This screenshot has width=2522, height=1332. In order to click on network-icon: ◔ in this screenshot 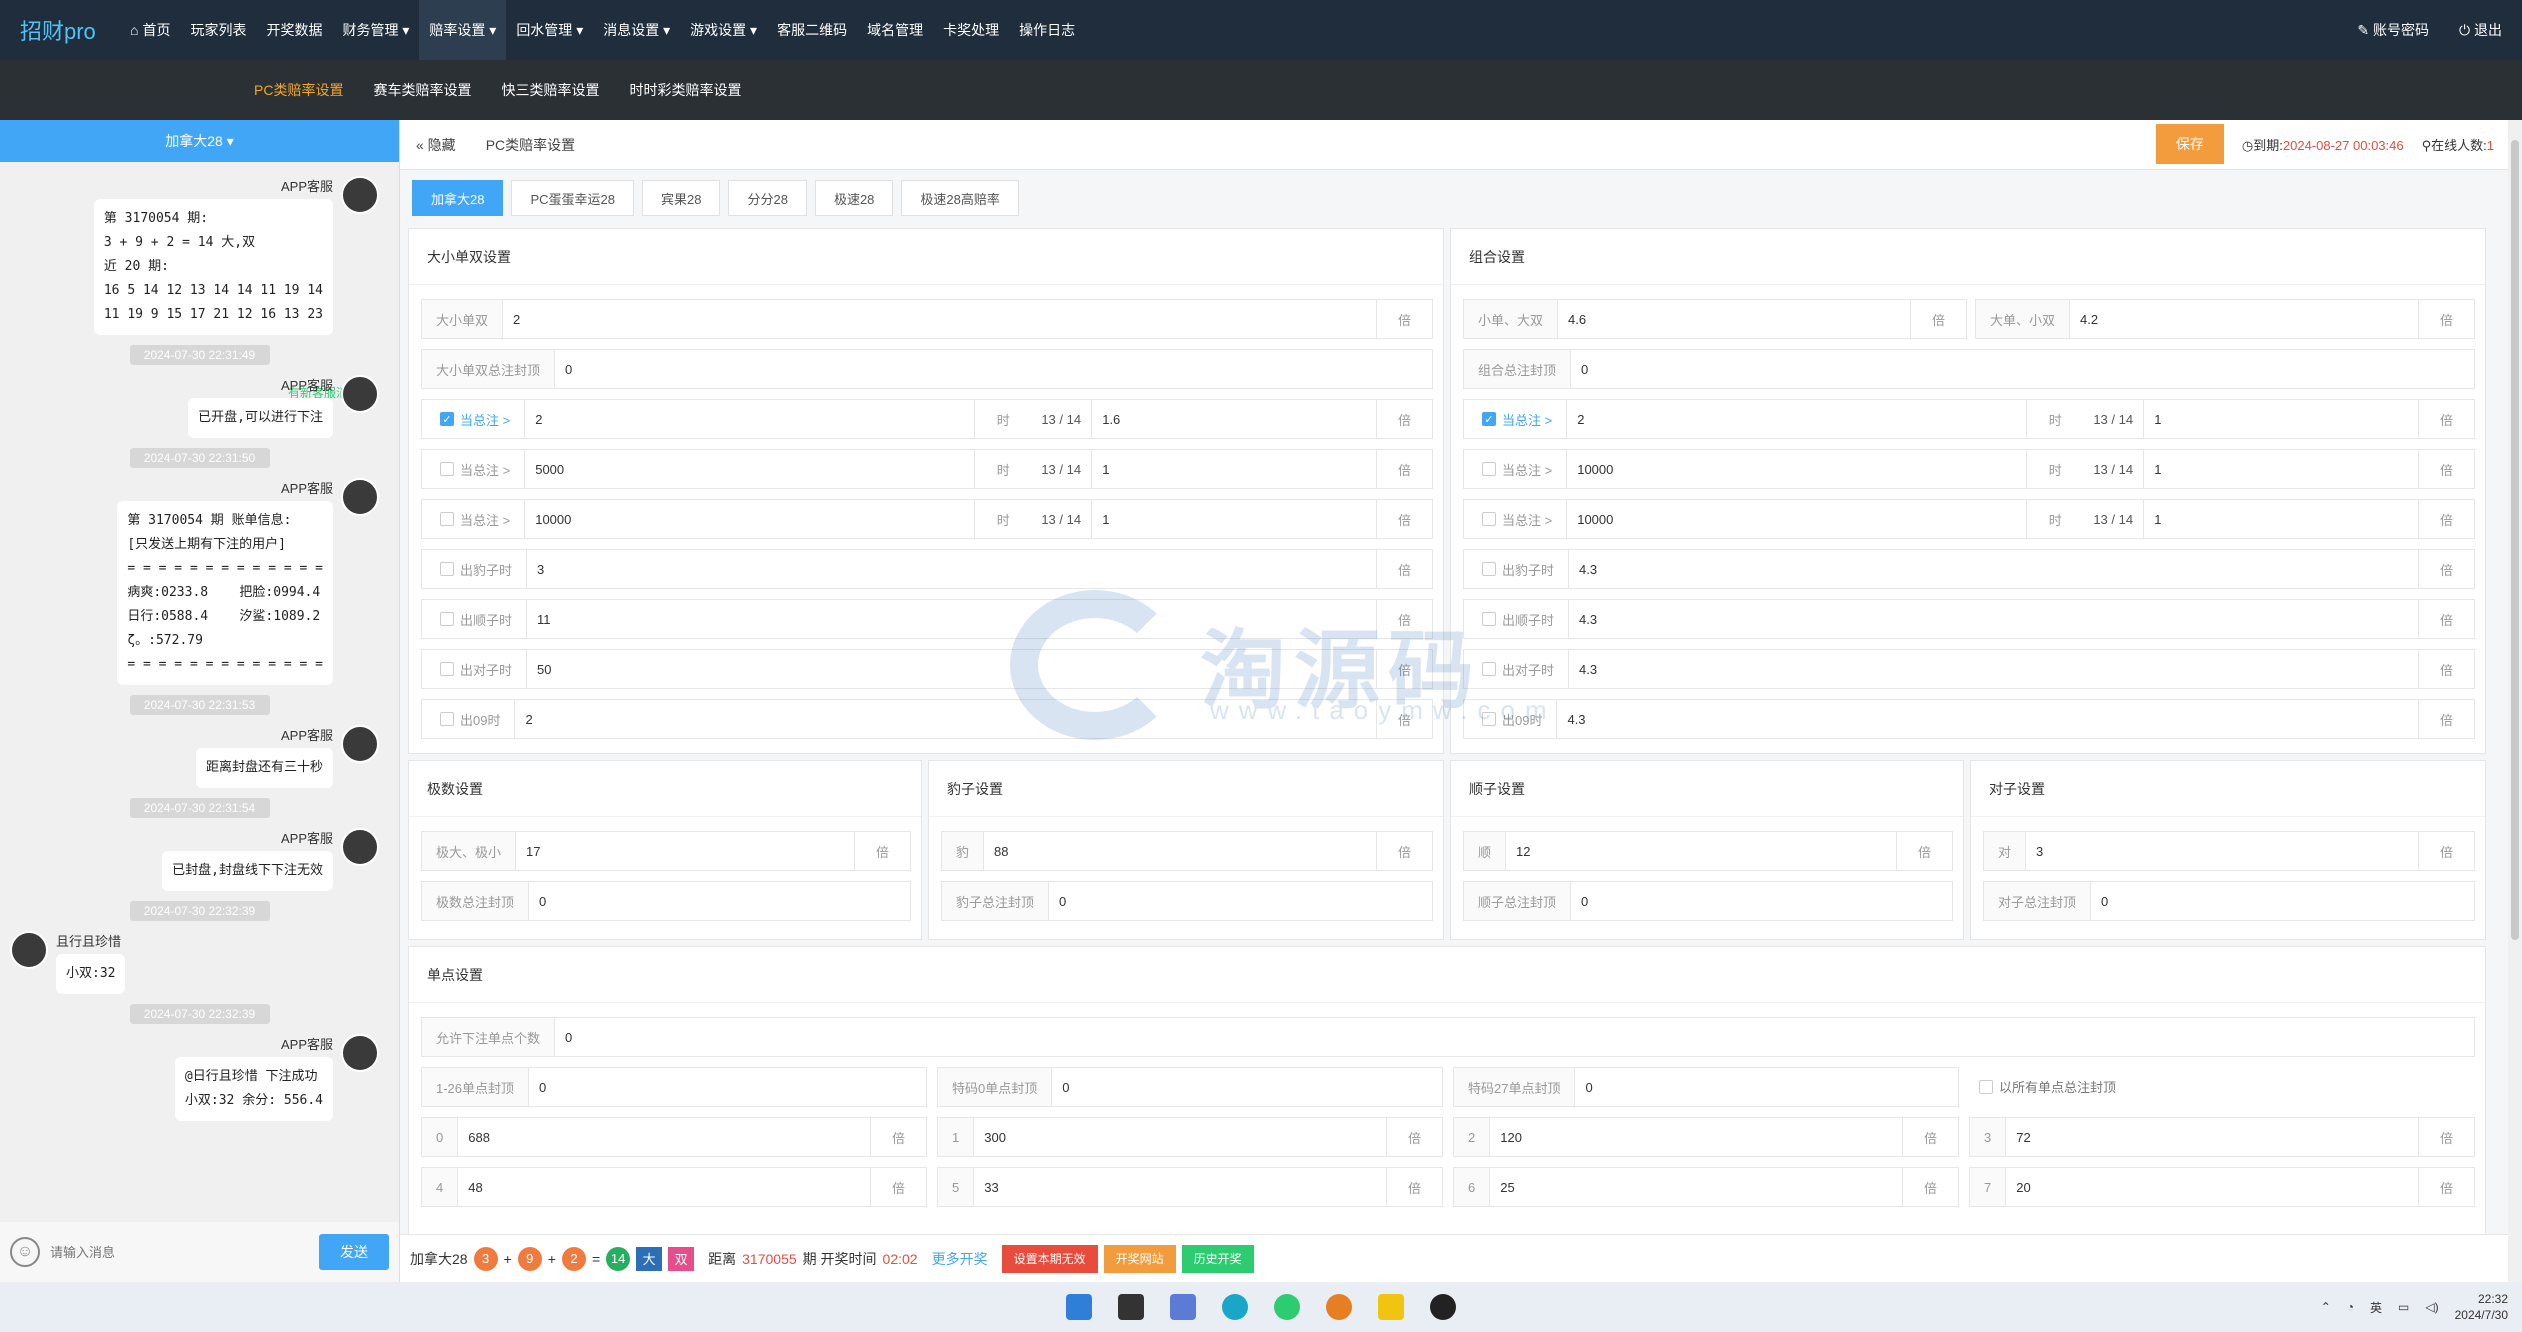, I will do `click(2350, 1307)`.